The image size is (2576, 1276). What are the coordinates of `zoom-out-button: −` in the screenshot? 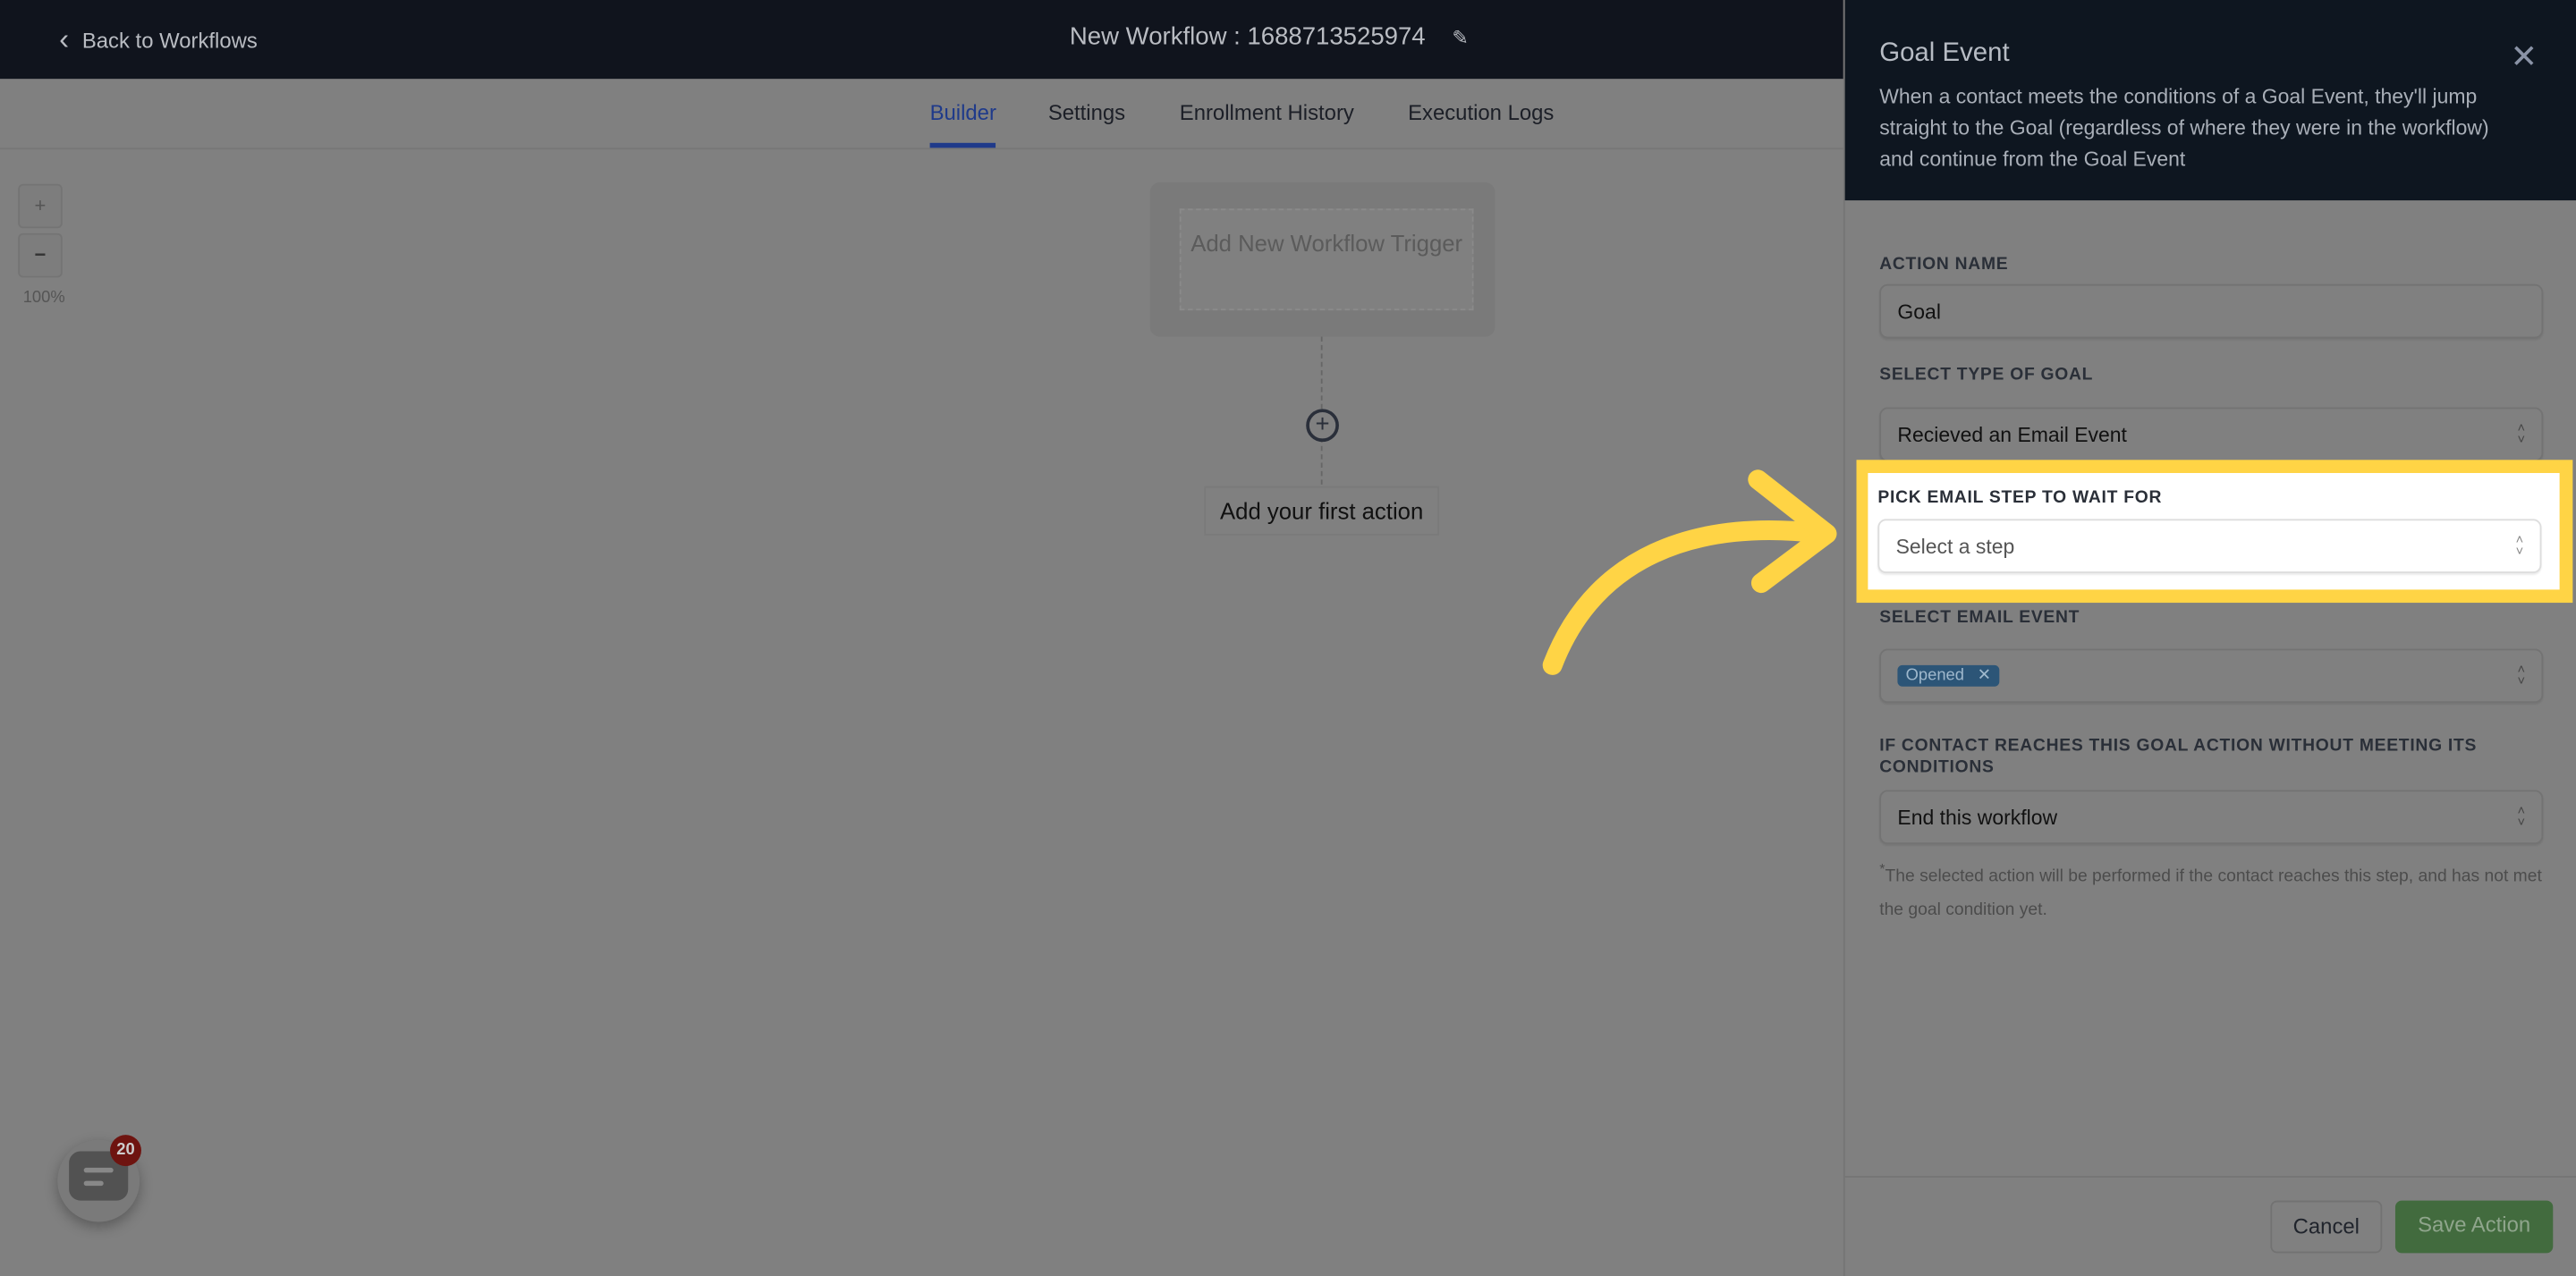 It's located at (40, 255).